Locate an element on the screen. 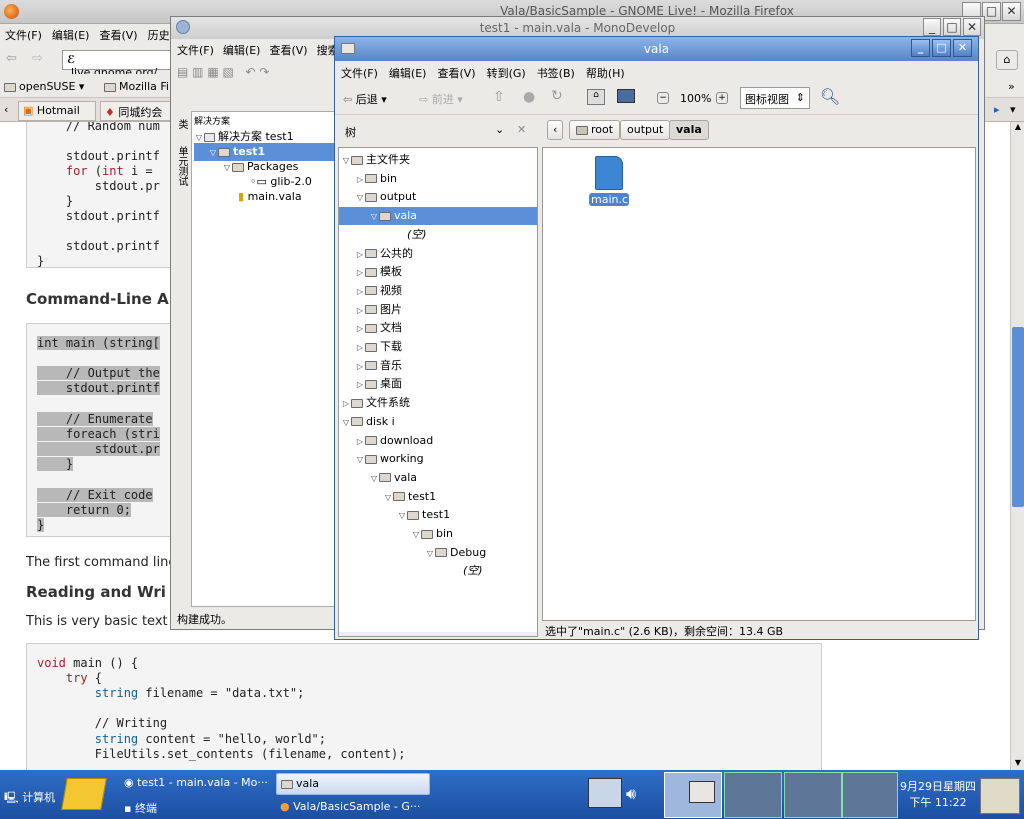 The image size is (1024, 819). nt-menu-bookmarks: 书签(B) is located at coordinates (555, 71).